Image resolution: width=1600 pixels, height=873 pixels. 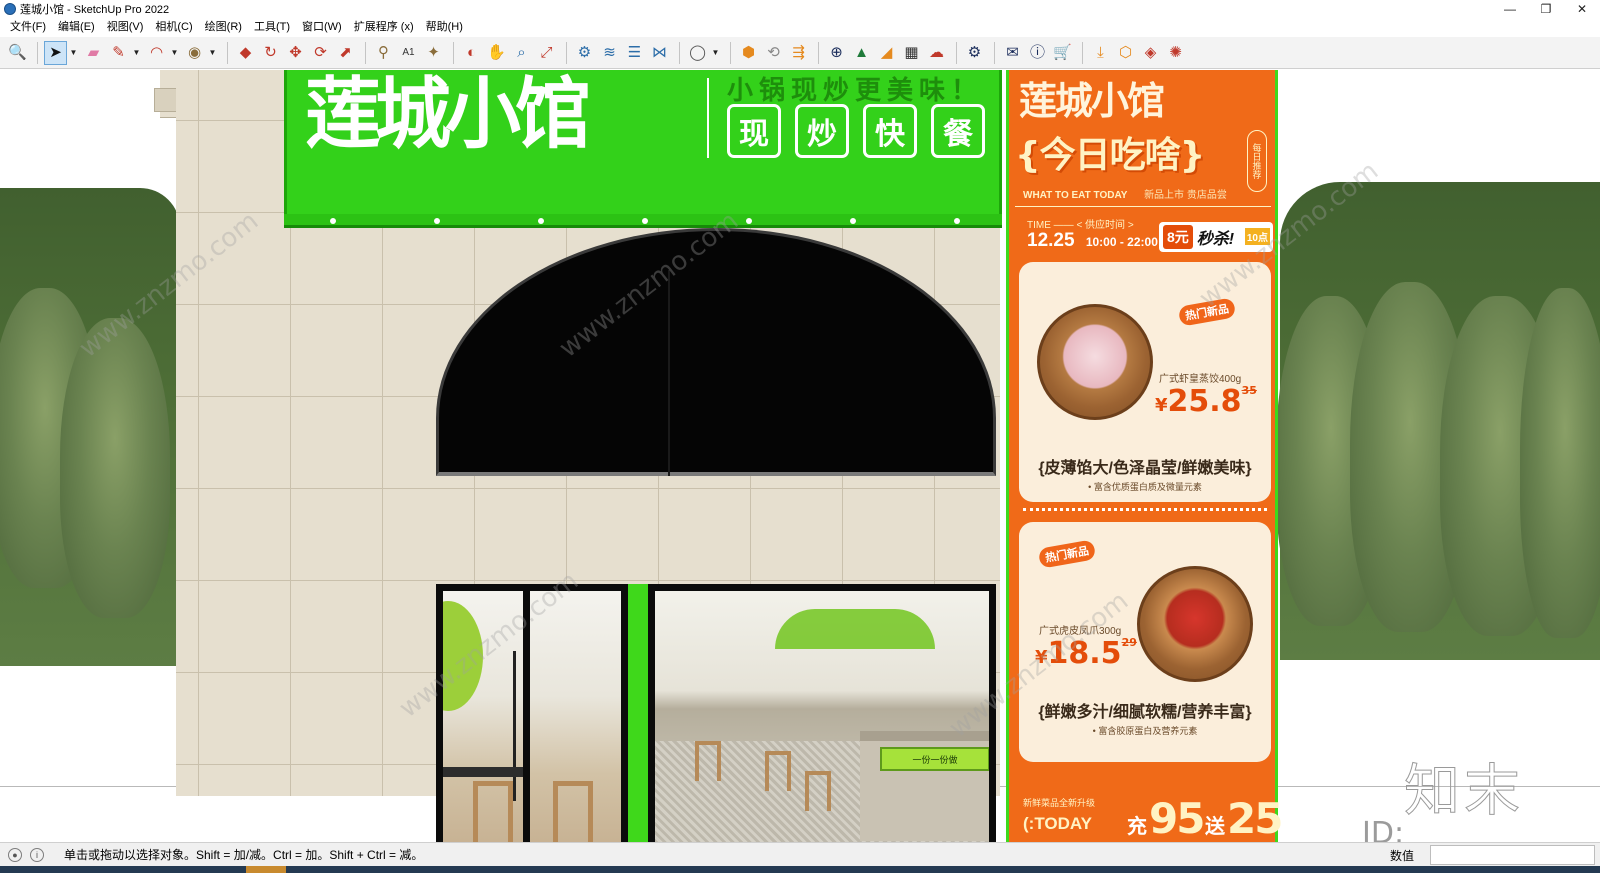 I want to click on scale-icon: ⬈, so click(x=345, y=53).